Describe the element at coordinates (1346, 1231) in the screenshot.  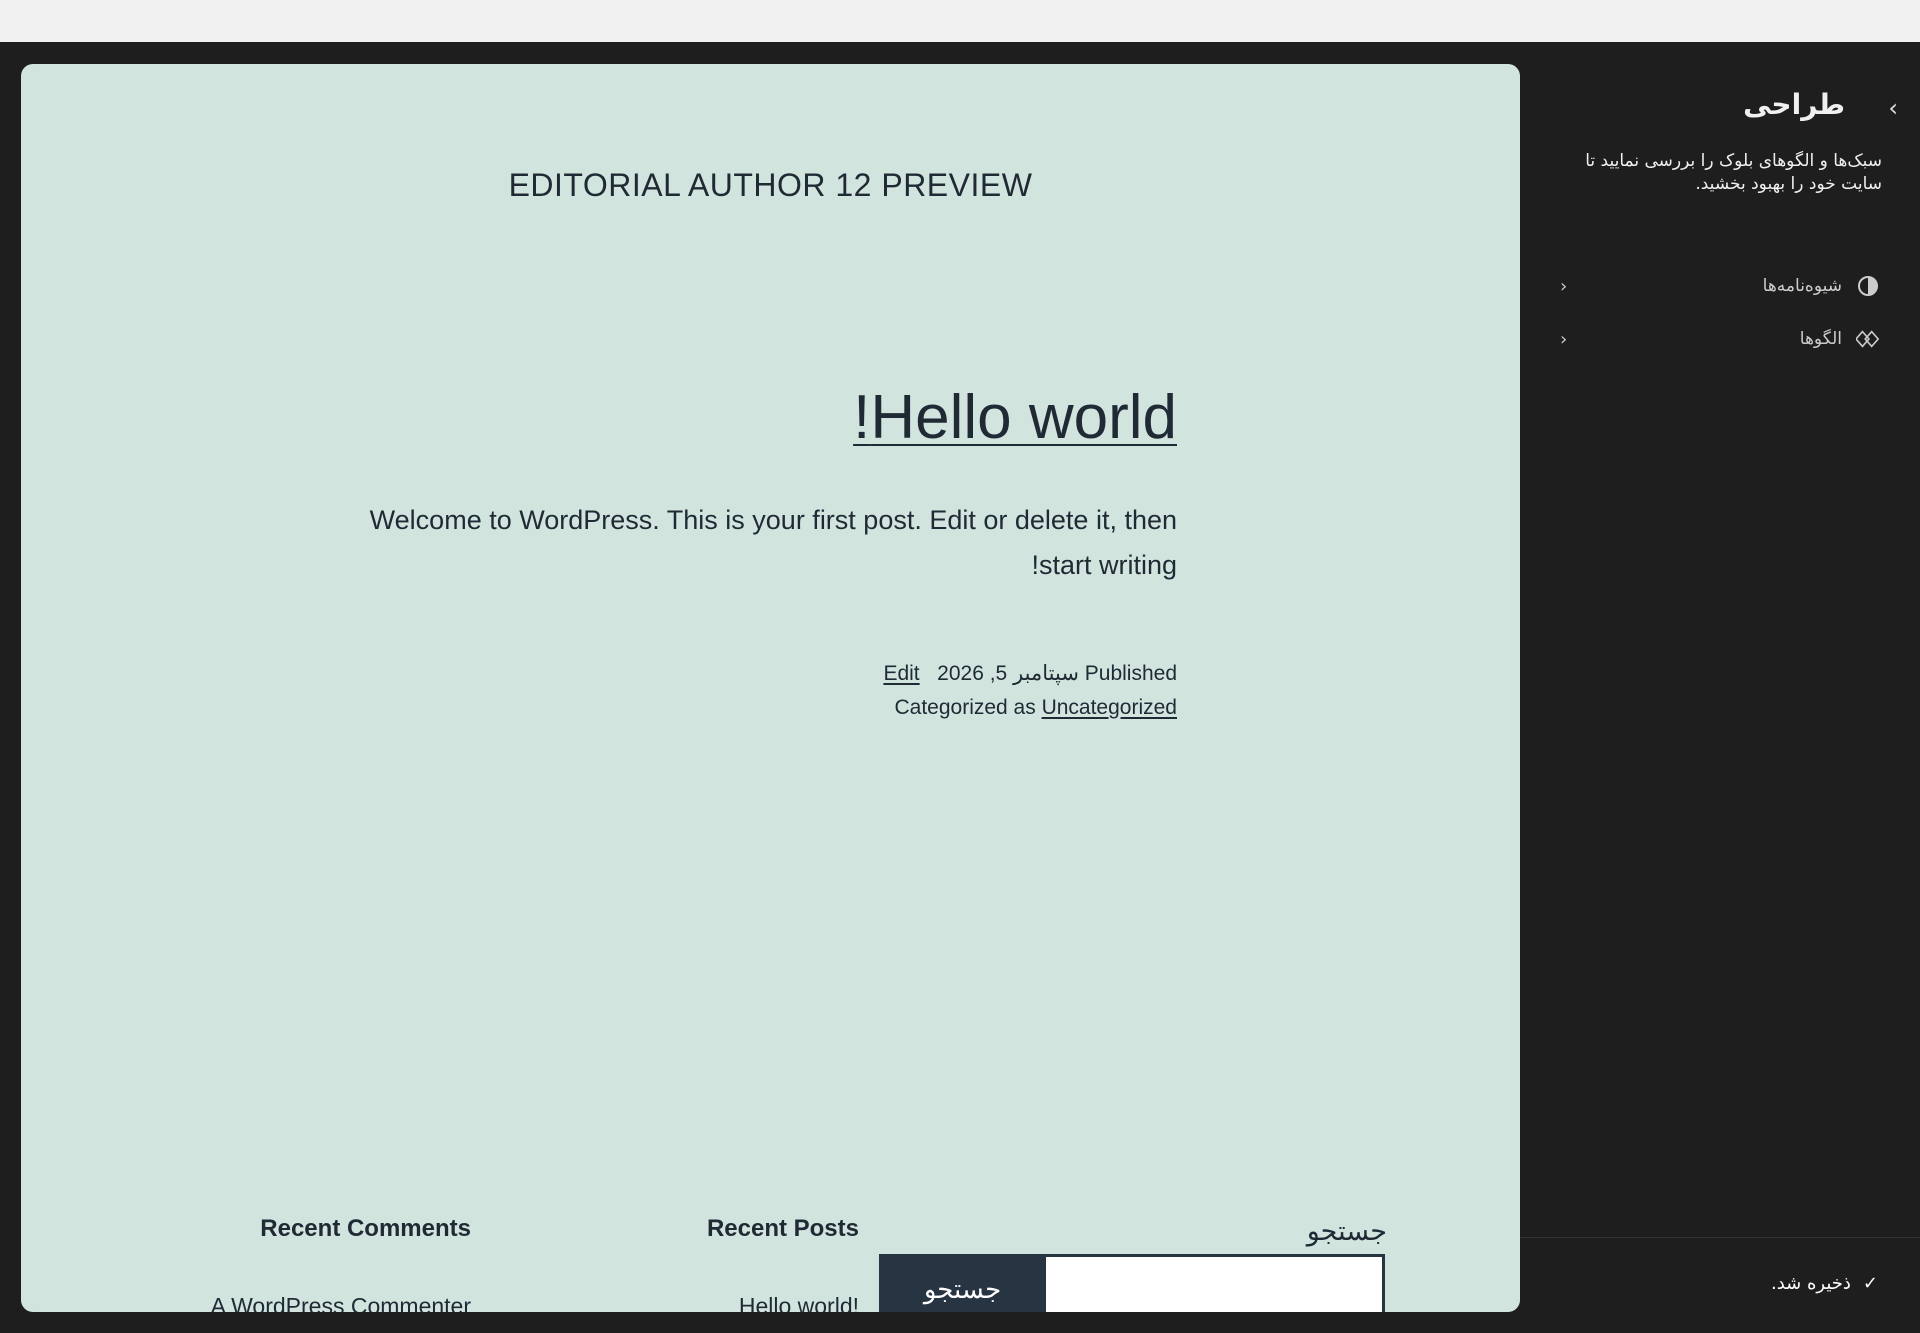
I see `search-label: جستجو` at that location.